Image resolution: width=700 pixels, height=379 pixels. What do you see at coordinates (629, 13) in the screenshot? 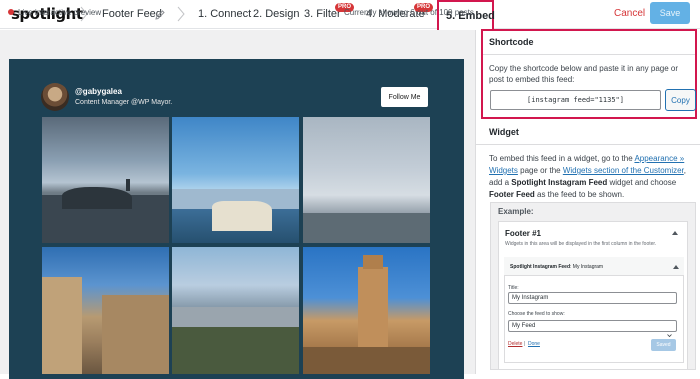
I see `cancel-button: Cancel` at bounding box center [629, 13].